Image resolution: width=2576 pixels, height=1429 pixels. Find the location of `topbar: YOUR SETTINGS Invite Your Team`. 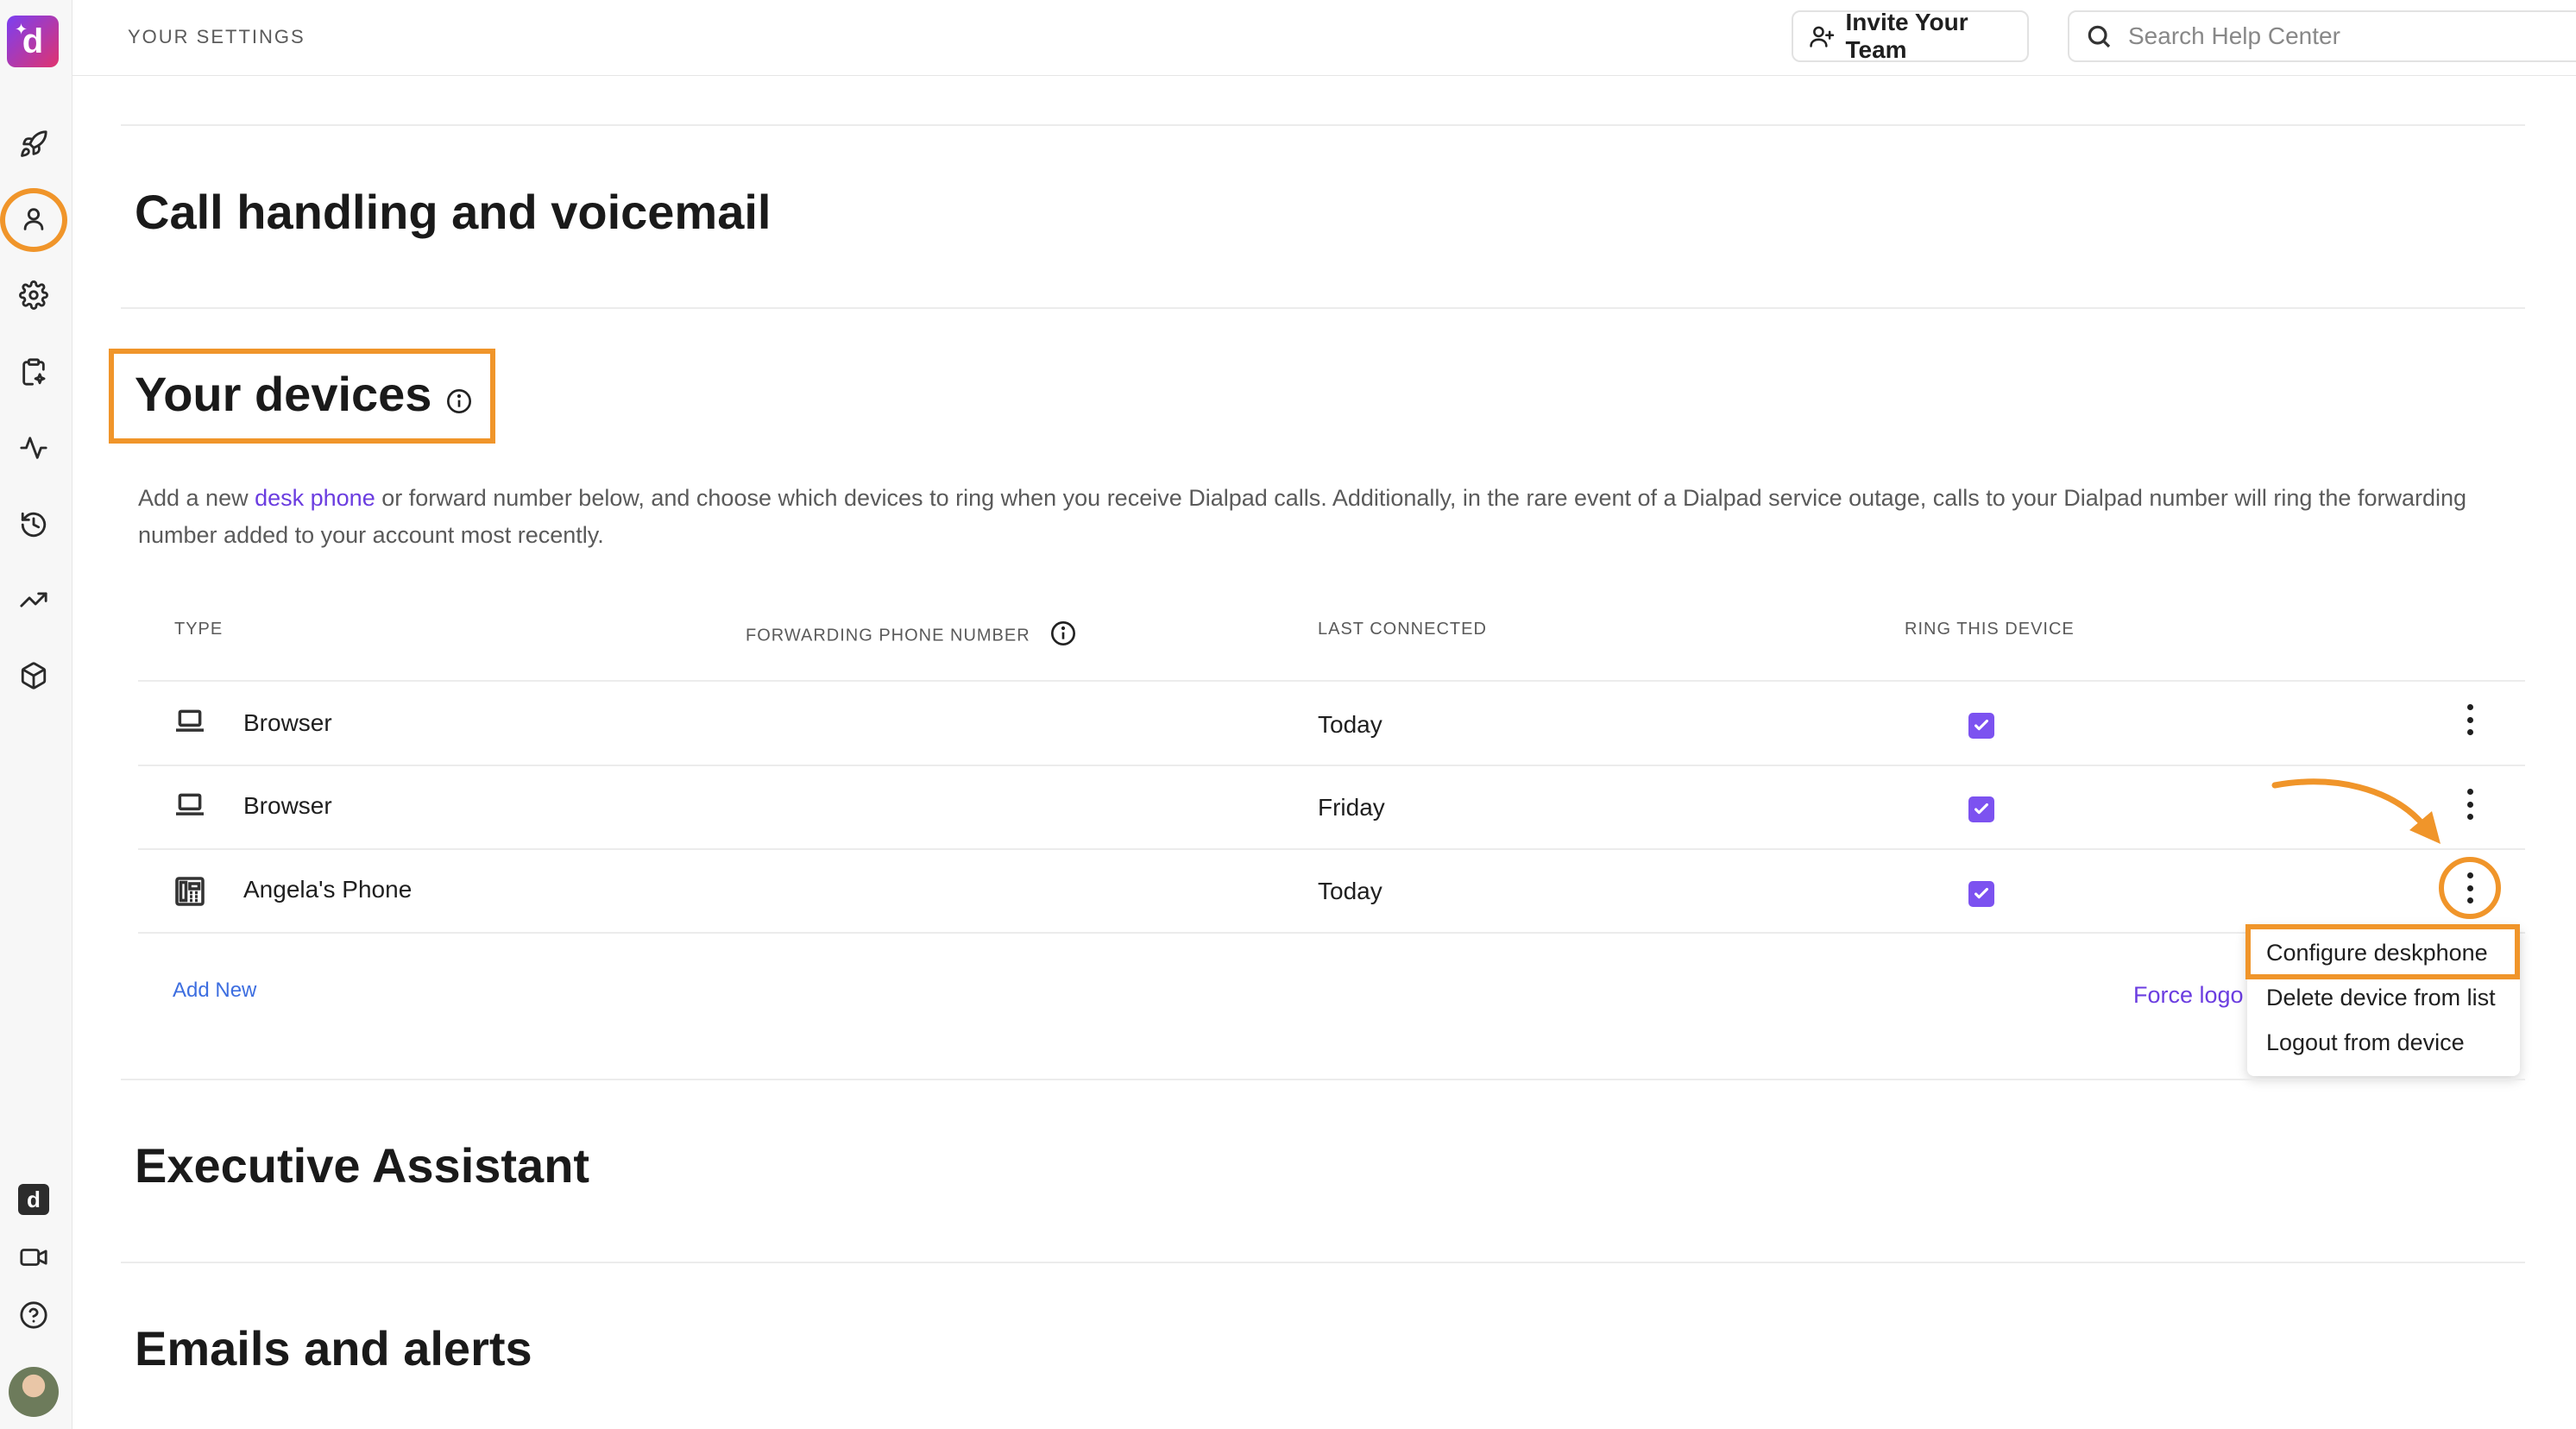

topbar: YOUR SETTINGS Invite Your Team is located at coordinates (1324, 38).